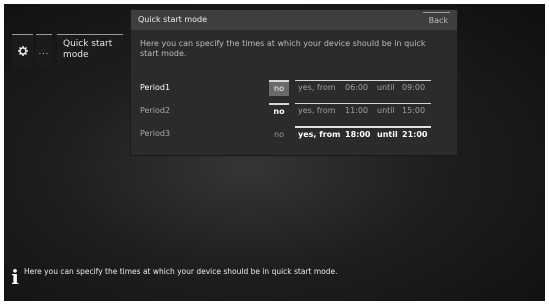 This screenshot has width=549, height=305. I want to click on dialog-header: Quick start mode Back, so click(294, 20).